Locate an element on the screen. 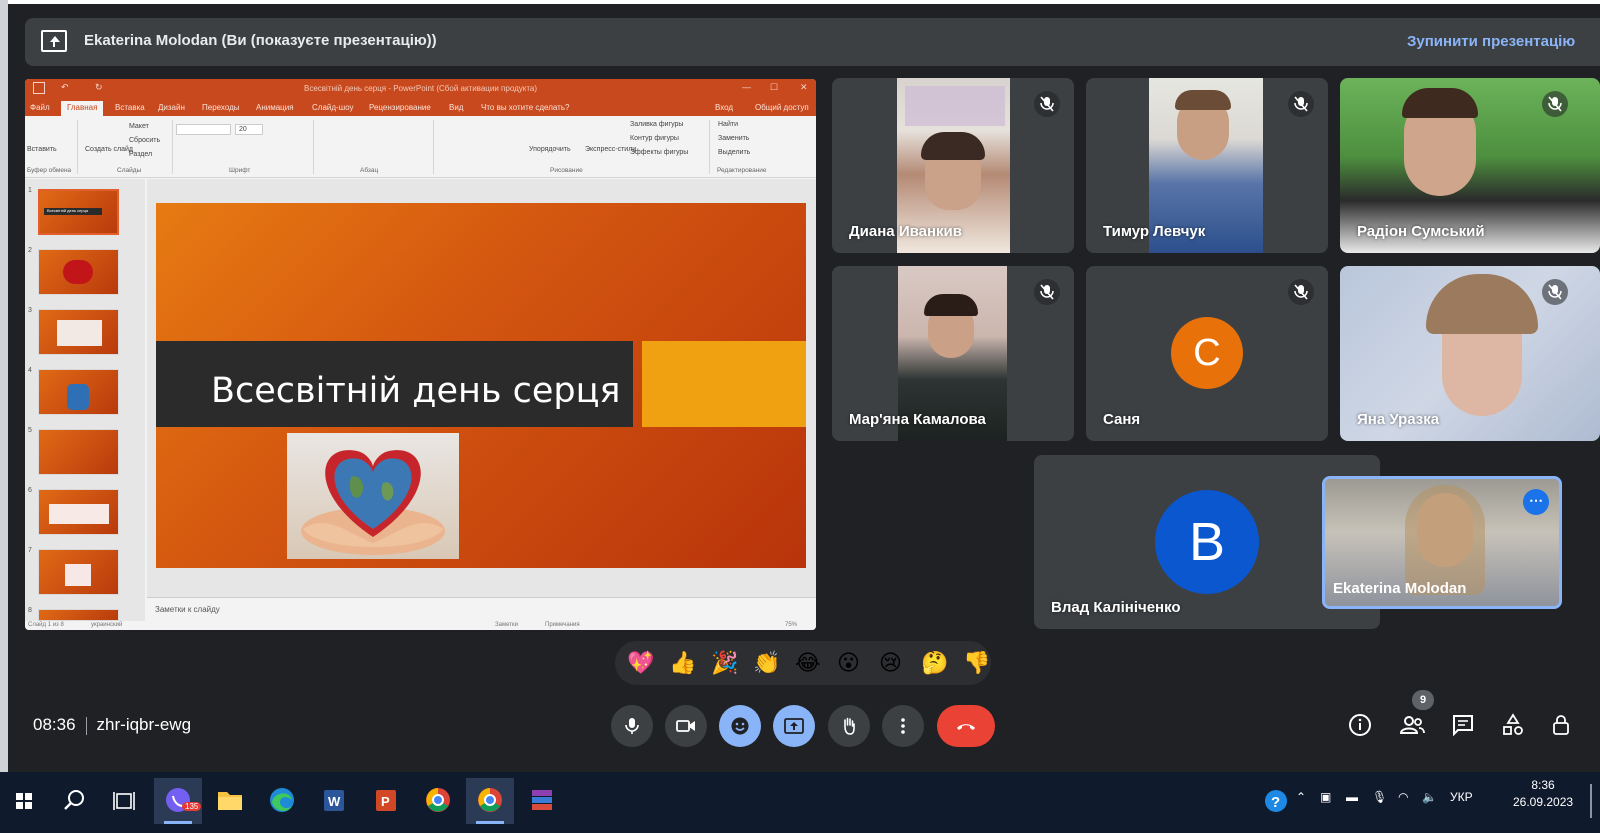 This screenshot has height=833, width=1600. reaction-surprised: 😮 is located at coordinates (848, 663).